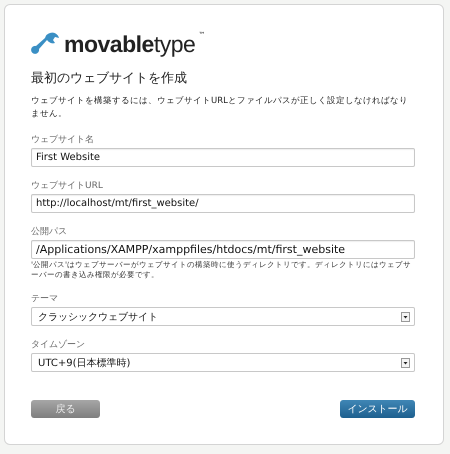  I want to click on install-button: インストール, so click(377, 409).